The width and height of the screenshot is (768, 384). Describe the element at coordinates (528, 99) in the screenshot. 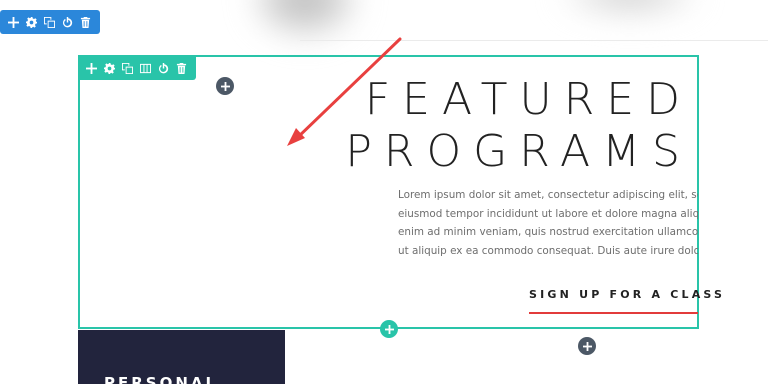

I see `heading-line: FEATURED` at that location.